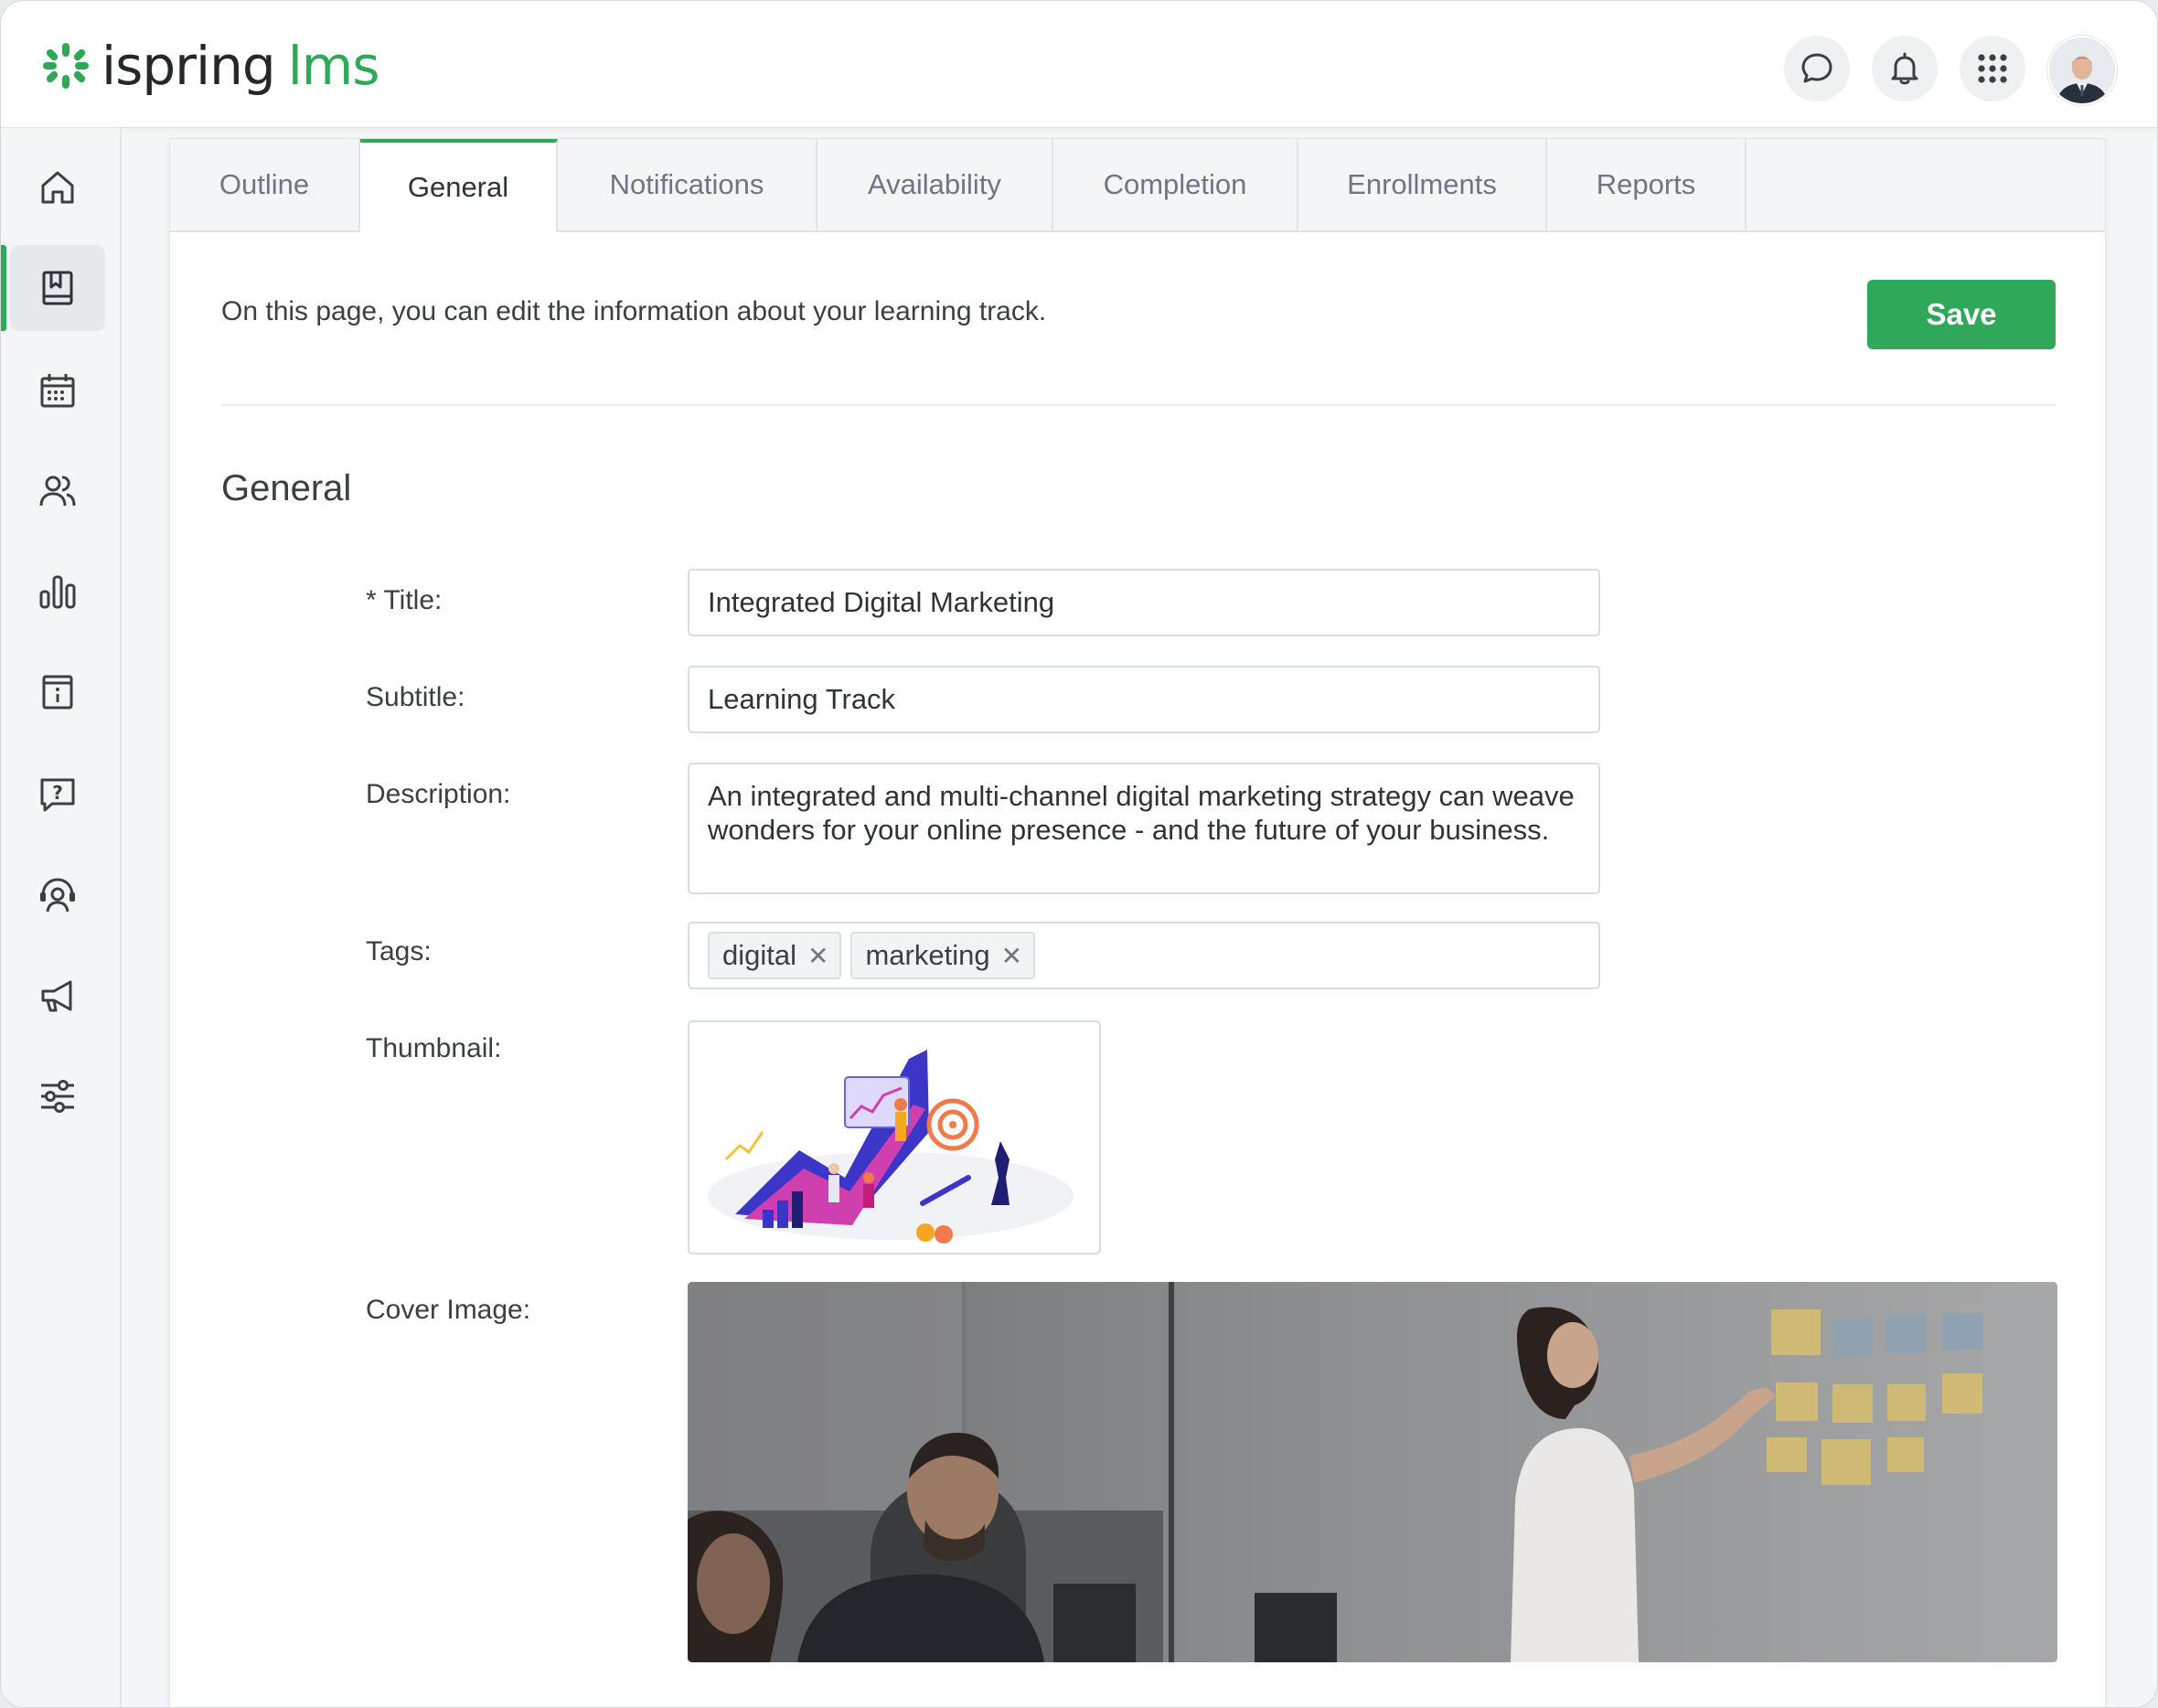 Image resolution: width=2158 pixels, height=1708 pixels. I want to click on top-bar: ispring lms, so click(1079, 65).